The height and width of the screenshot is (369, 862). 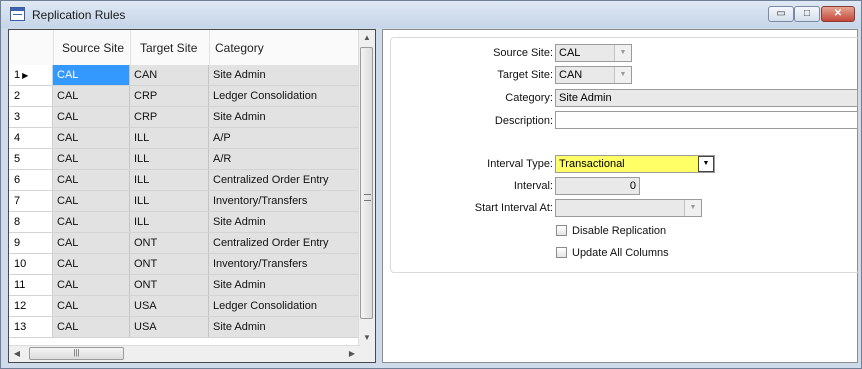 I want to click on table-row: 5 CAL ILL A/R, so click(x=184, y=159).